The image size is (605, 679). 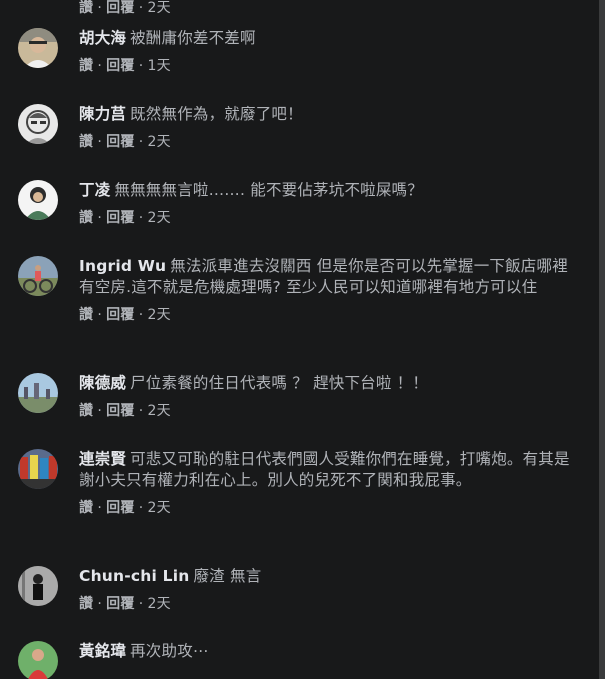 I want to click on comment-author: 陳德威, so click(x=102, y=383).